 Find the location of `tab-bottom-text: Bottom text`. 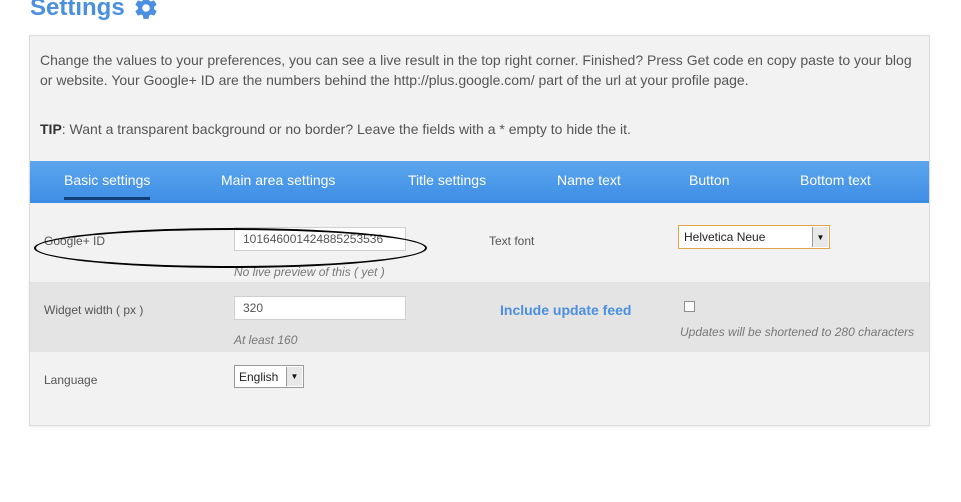

tab-bottom-text: Bottom text is located at coordinates (835, 182).